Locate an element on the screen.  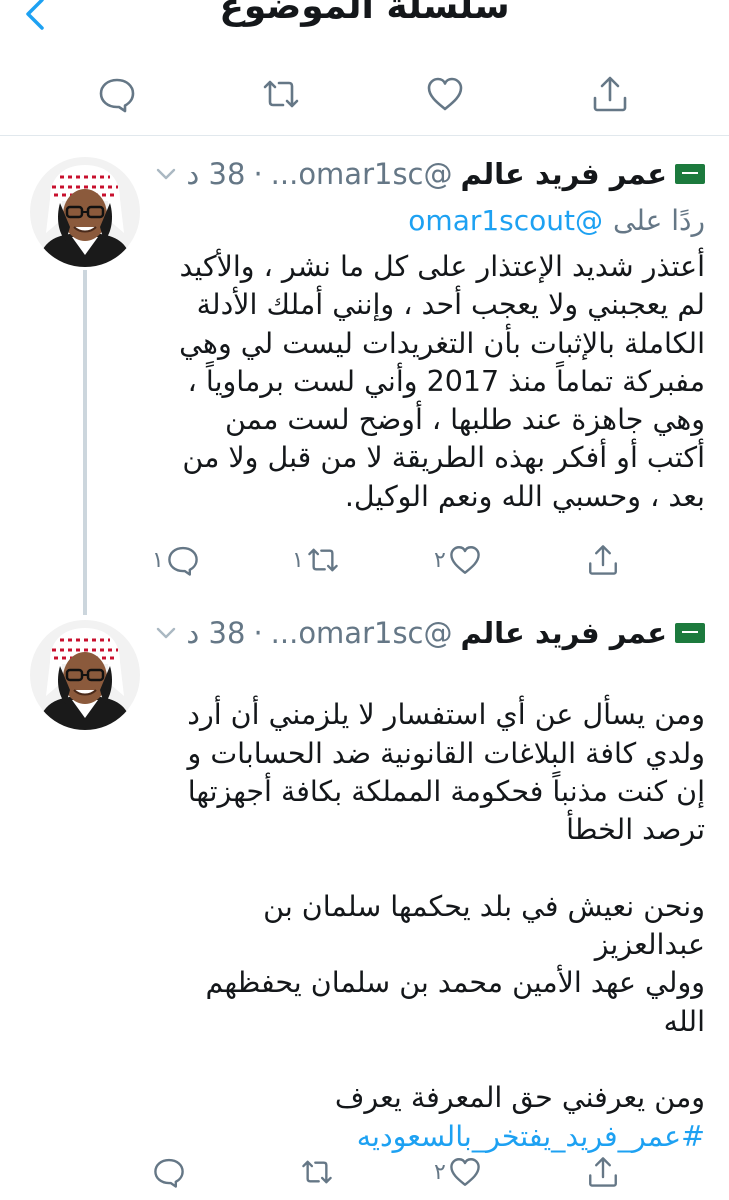
replying-to-label: ردًا على is located at coordinates (659, 220).